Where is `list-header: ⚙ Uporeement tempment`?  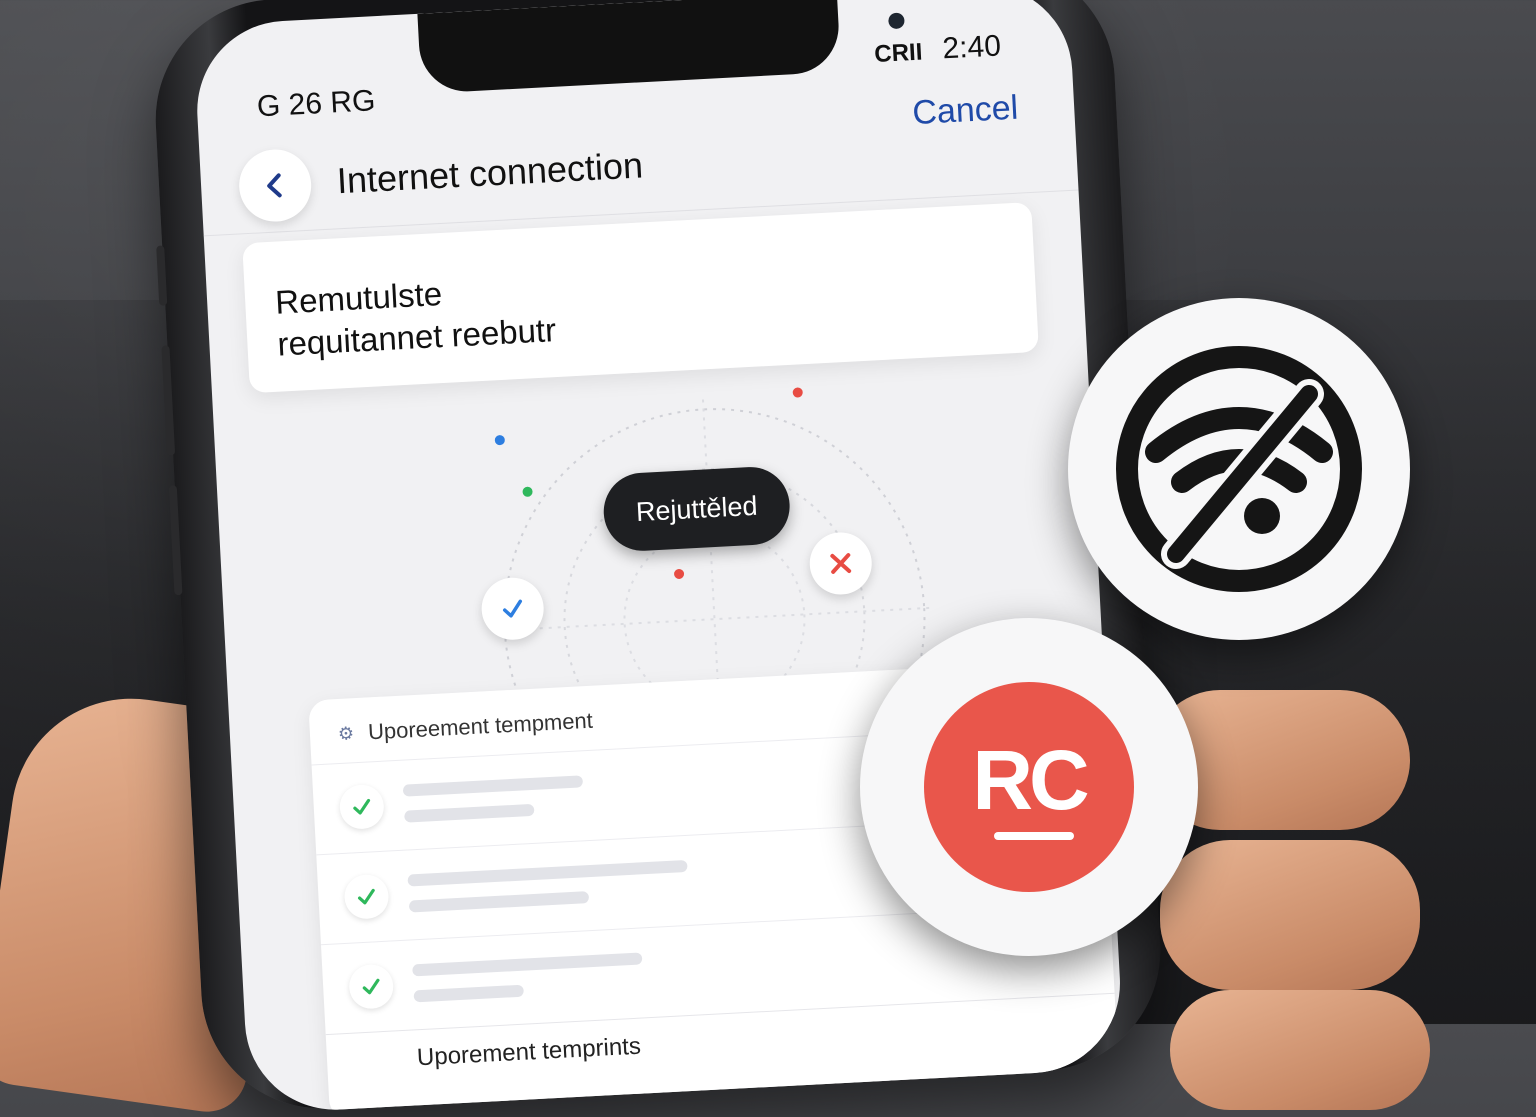
list-header: ⚙ Uporeement tempment is located at coordinates (465, 727).